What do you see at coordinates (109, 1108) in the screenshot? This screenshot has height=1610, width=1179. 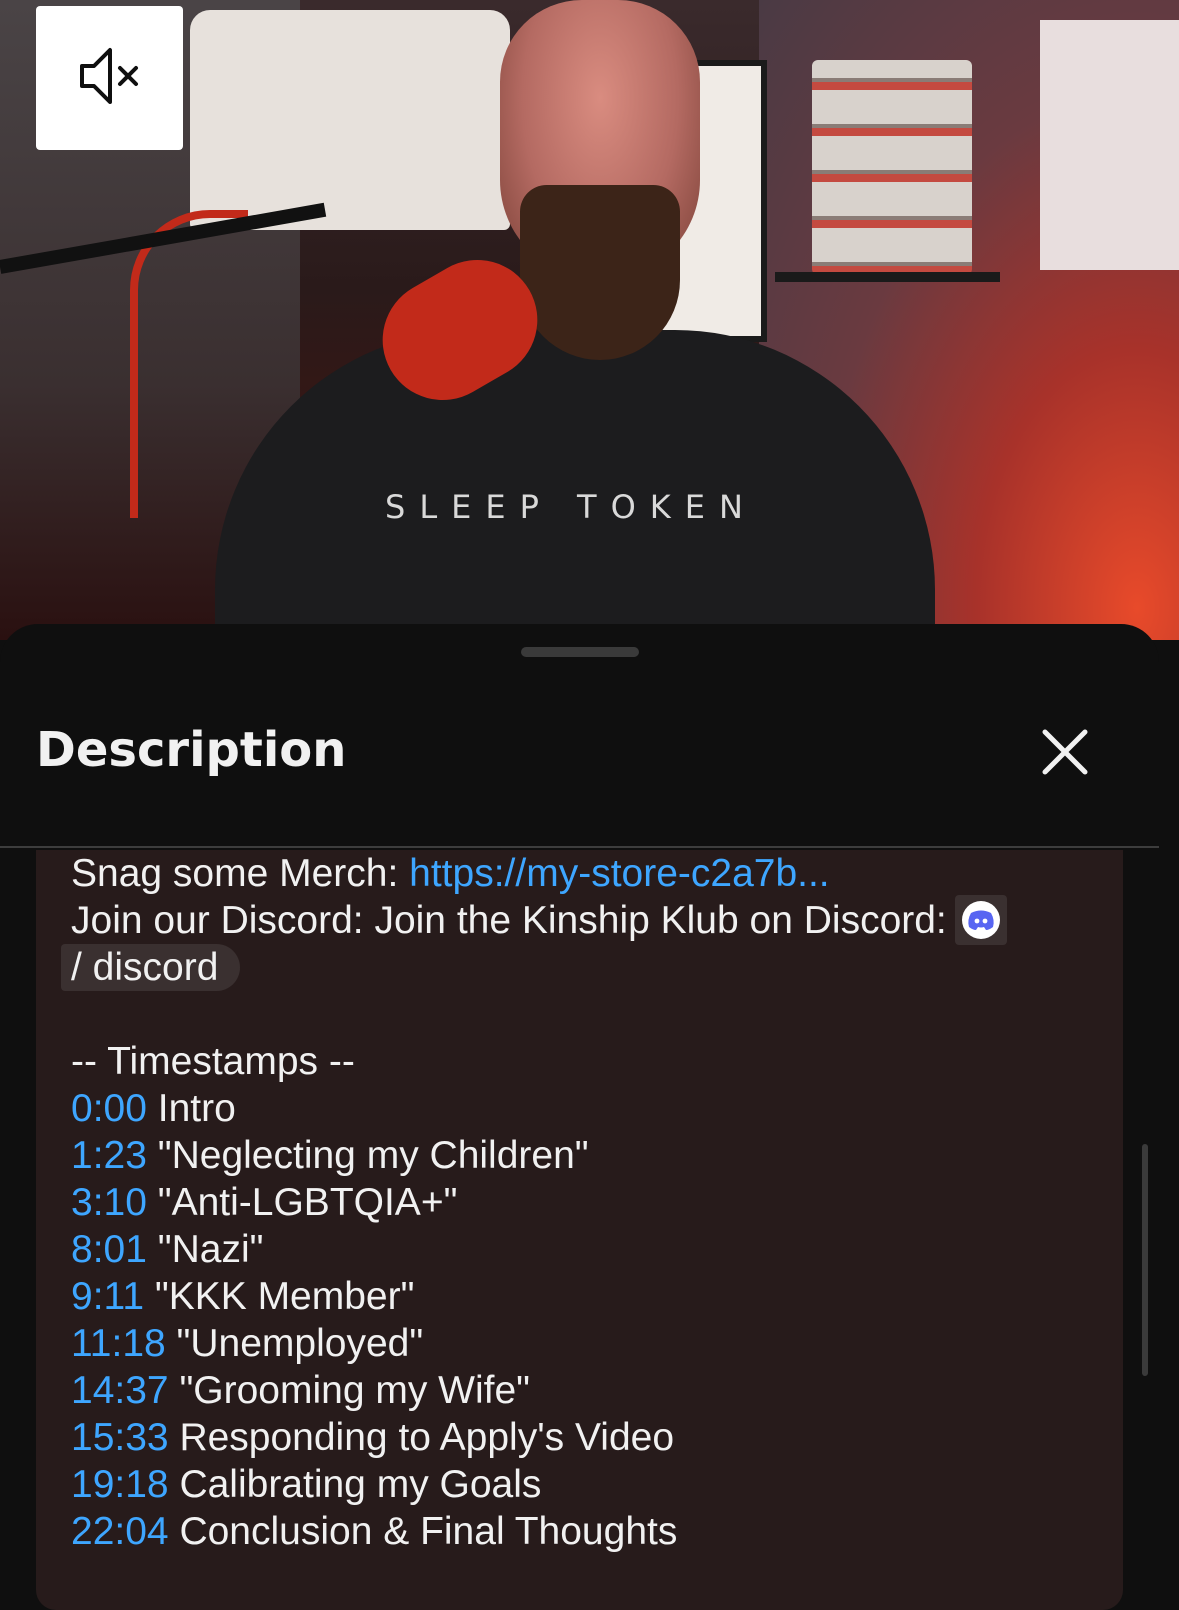 I see `timestamp-link: 0:00` at bounding box center [109, 1108].